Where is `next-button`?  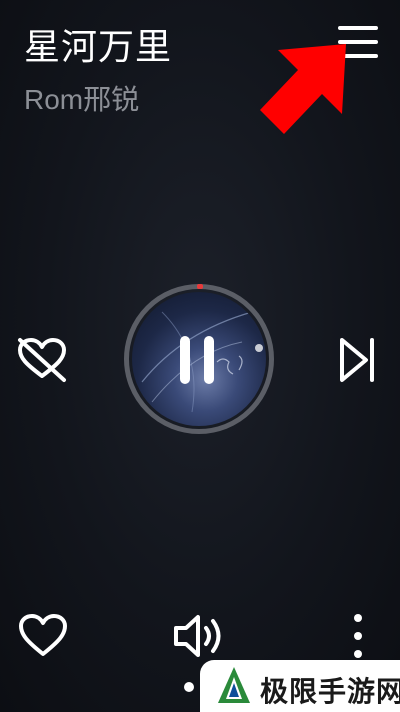 next-button is located at coordinates (358, 360).